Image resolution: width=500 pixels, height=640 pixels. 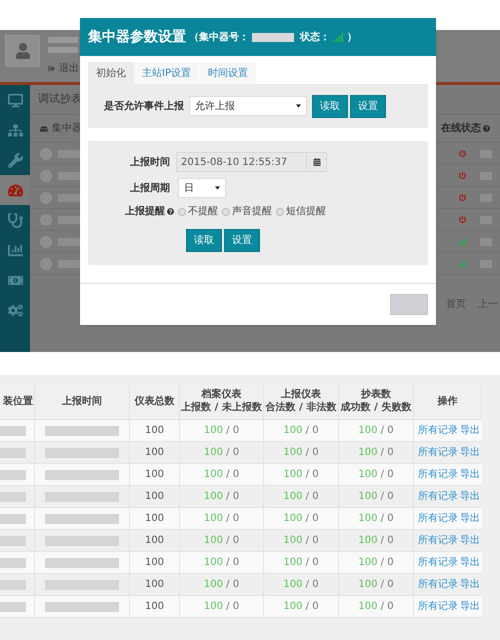 I want to click on gauge-icon, so click(x=15, y=190).